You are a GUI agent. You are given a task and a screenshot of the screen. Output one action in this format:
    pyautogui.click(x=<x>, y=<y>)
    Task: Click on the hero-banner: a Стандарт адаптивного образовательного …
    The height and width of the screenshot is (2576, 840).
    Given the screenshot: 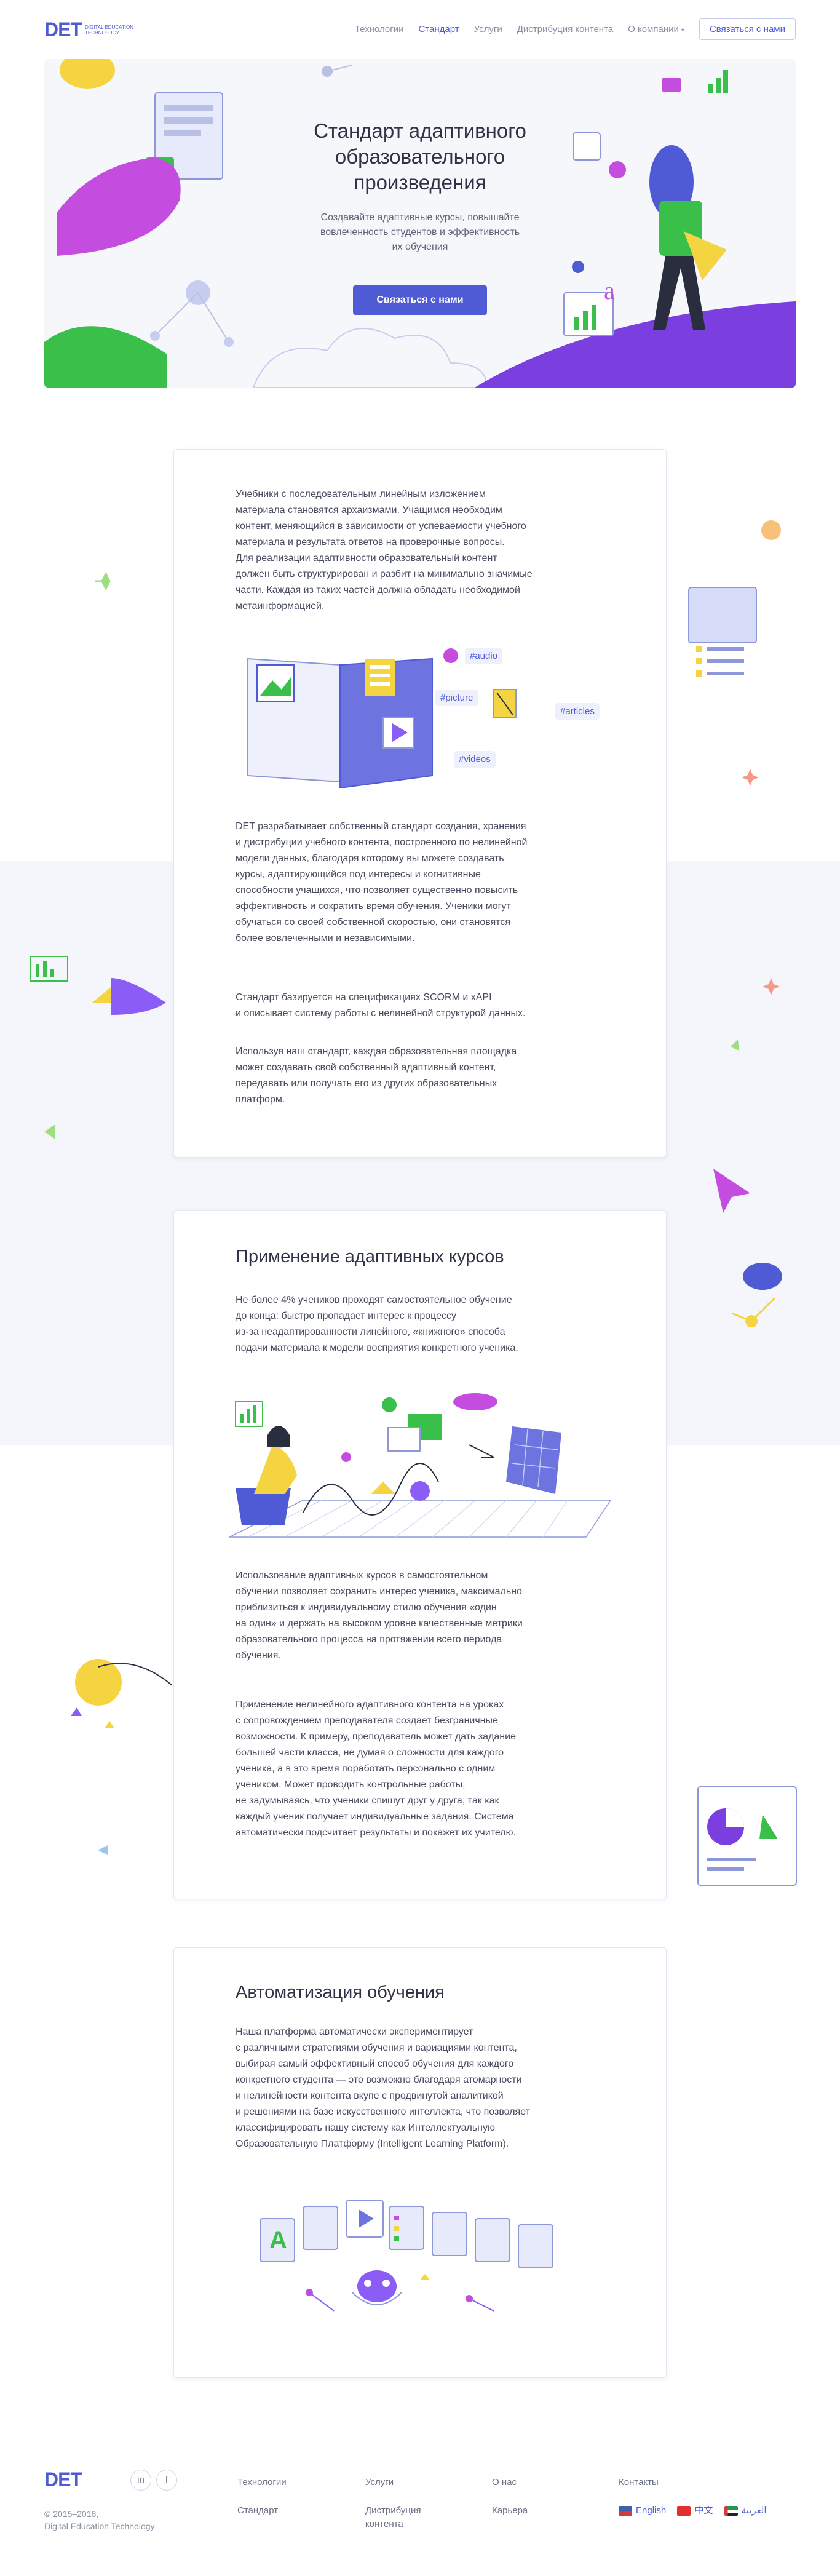 What is the action you would take?
    pyautogui.click(x=420, y=223)
    